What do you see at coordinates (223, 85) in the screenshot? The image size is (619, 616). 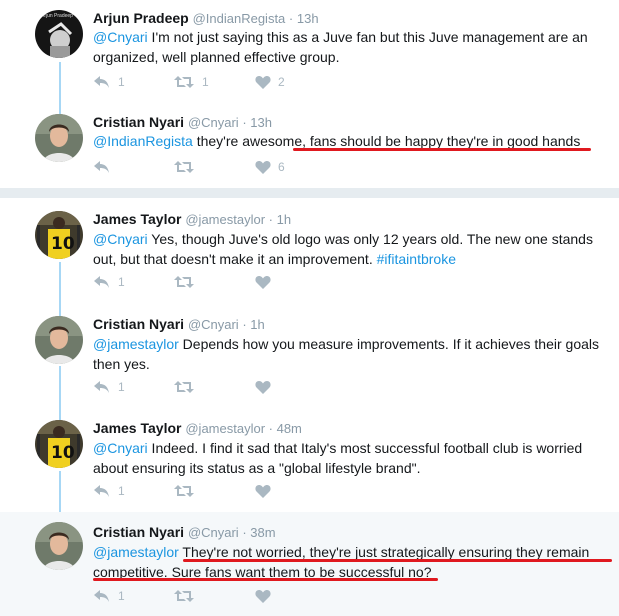 I see `tweet-actions: 1 1 2` at bounding box center [223, 85].